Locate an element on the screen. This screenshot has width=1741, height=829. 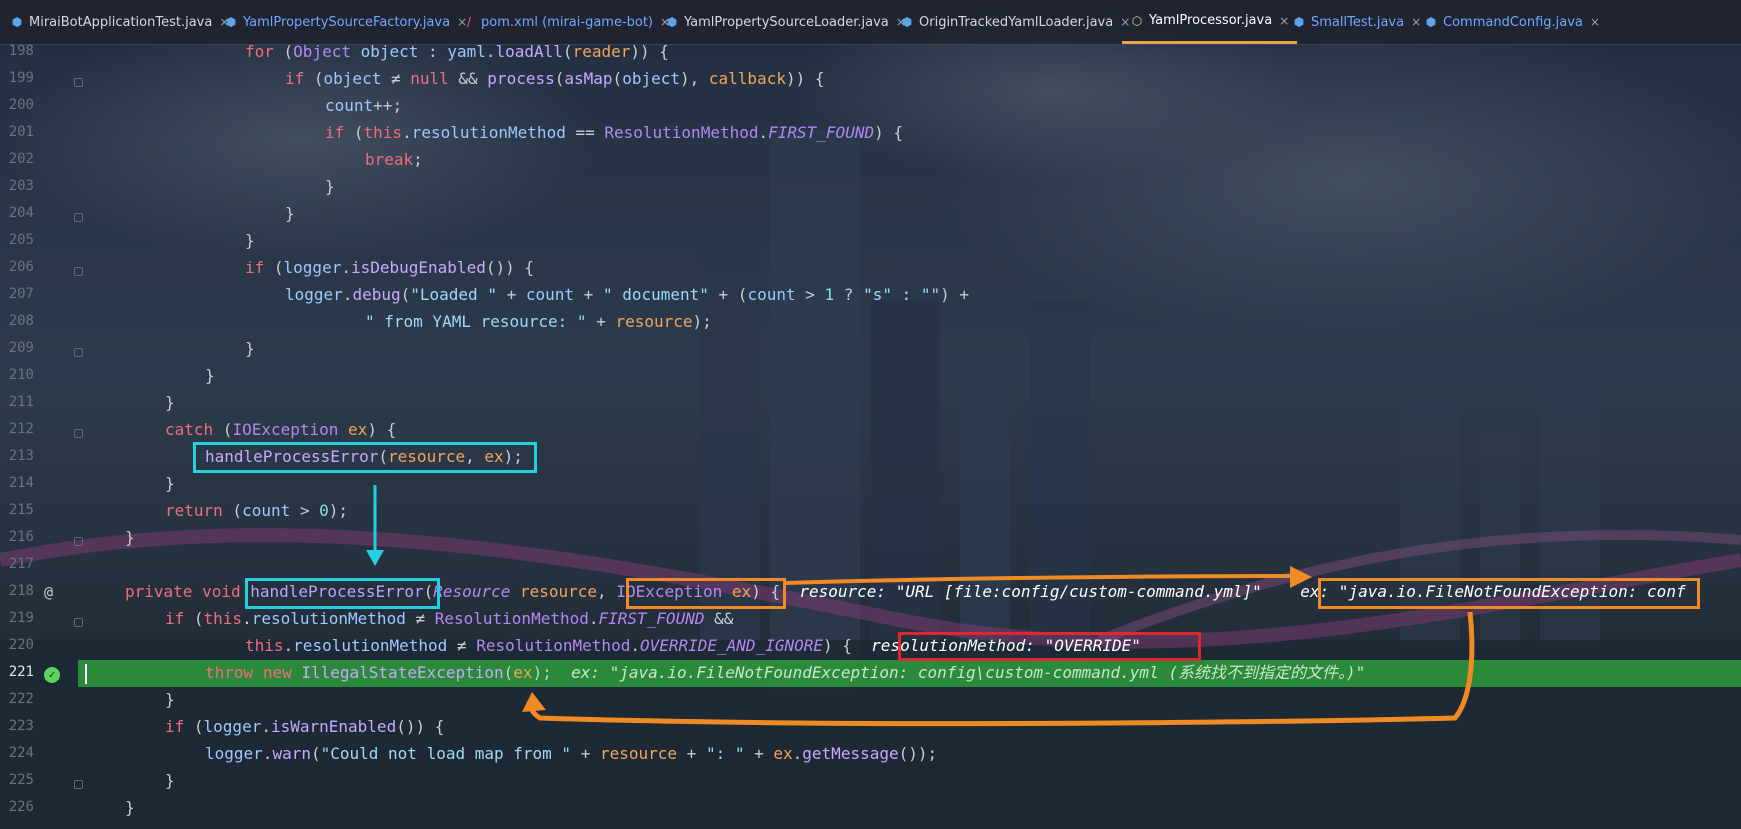
line-number: 206 is located at coordinates (21, 267).